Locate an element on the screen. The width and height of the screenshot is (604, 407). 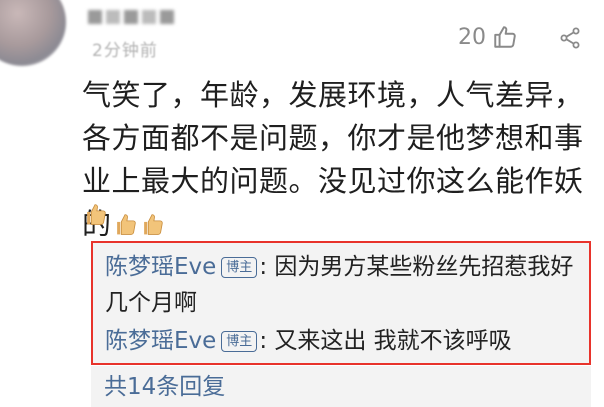
thumbs-up-outline-icon is located at coordinates (505, 37).